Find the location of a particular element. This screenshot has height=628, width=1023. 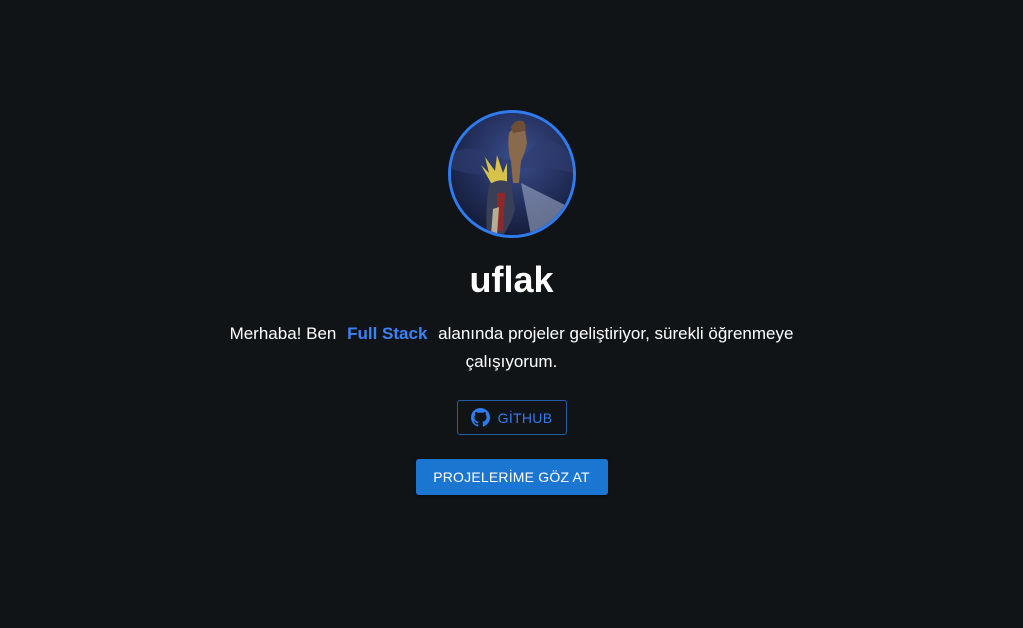

github-button-label: GİTHUB is located at coordinates (525, 417).